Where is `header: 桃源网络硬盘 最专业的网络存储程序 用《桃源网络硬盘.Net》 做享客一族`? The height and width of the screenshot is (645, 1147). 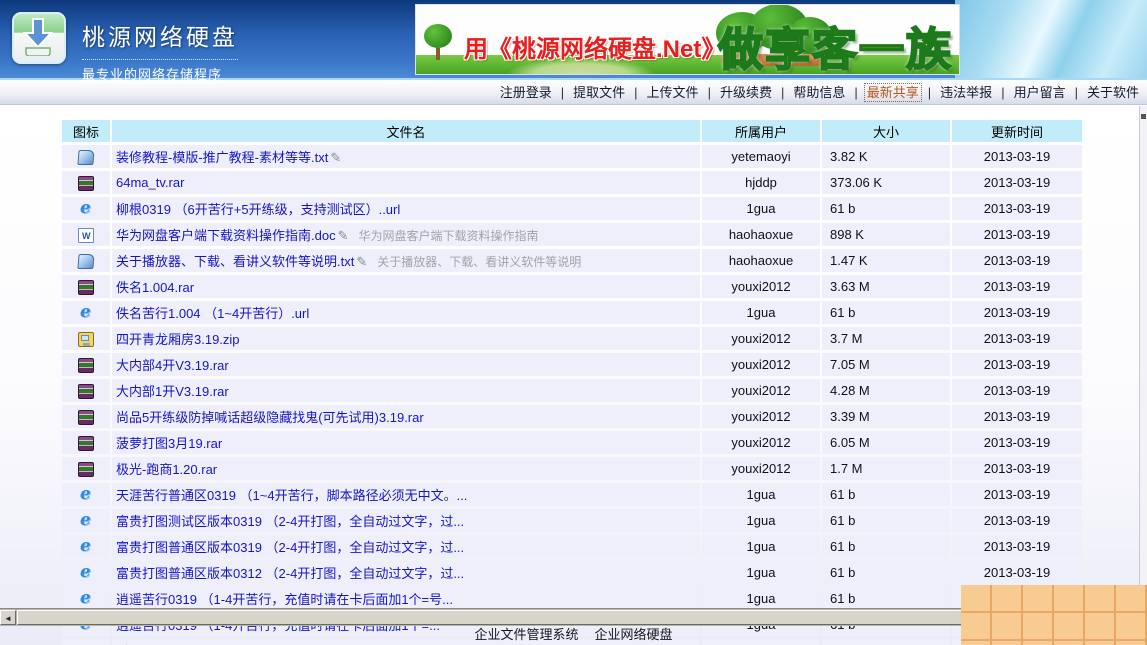
header: 桃源网络硬盘 最专业的网络存储程序 用《桃源网络硬盘.Net》 做享客一族 is located at coordinates (573, 41).